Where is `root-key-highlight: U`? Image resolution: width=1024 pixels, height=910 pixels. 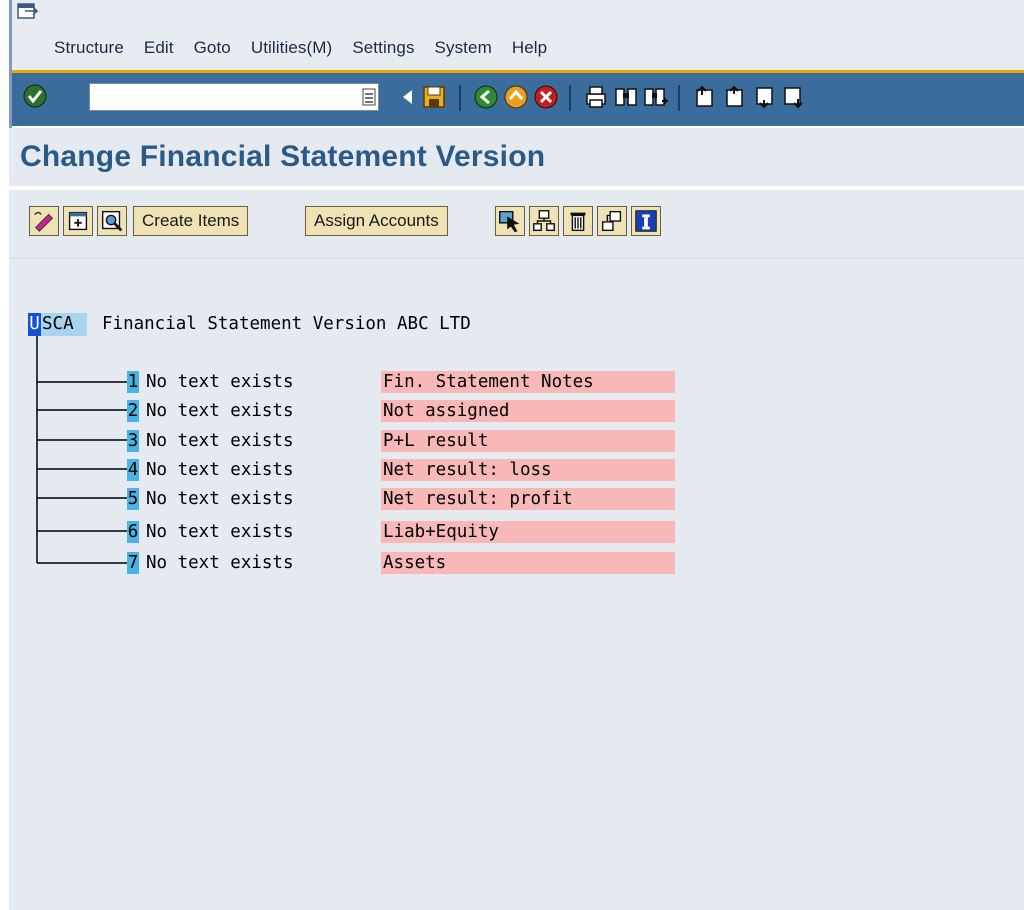
root-key-highlight: U is located at coordinates (34, 324).